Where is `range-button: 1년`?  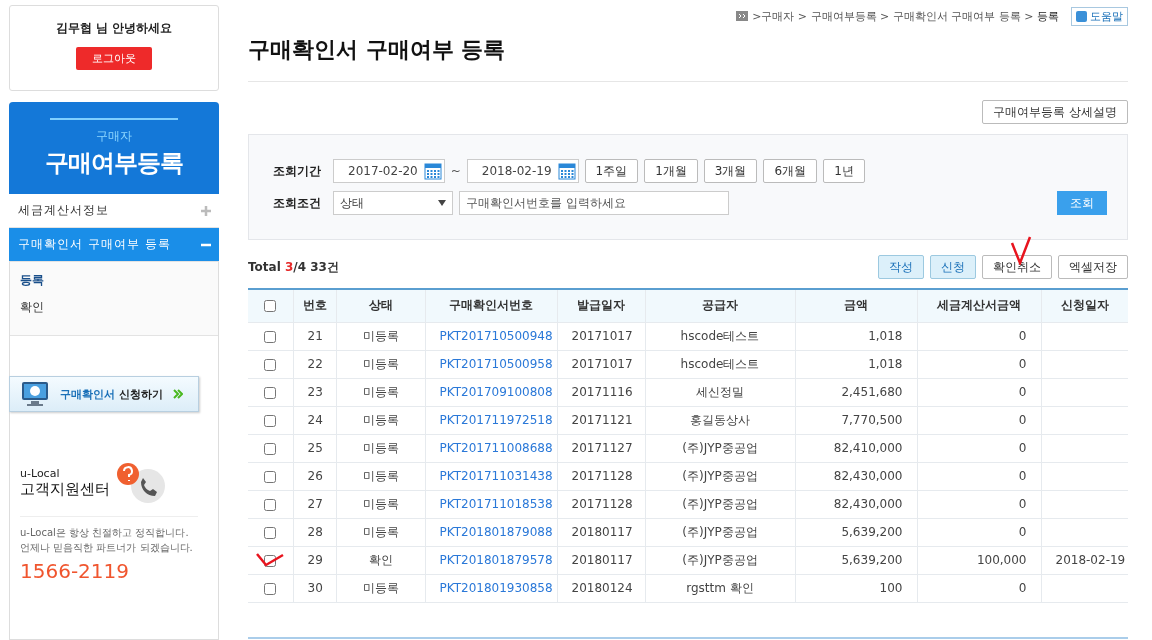
range-button: 1년 is located at coordinates (844, 171).